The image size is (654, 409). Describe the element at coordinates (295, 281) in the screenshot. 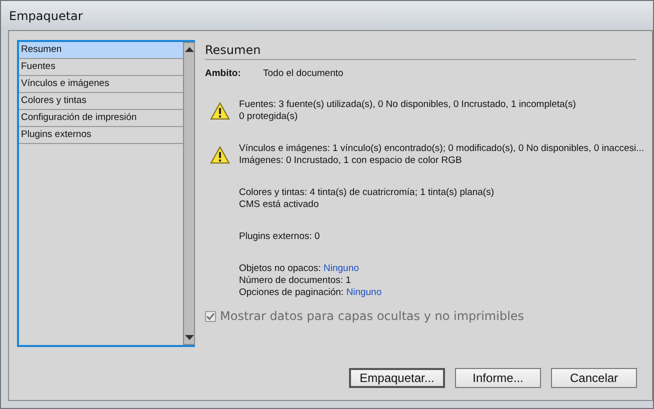

I see `summary-line: Número de documentos: 1` at that location.